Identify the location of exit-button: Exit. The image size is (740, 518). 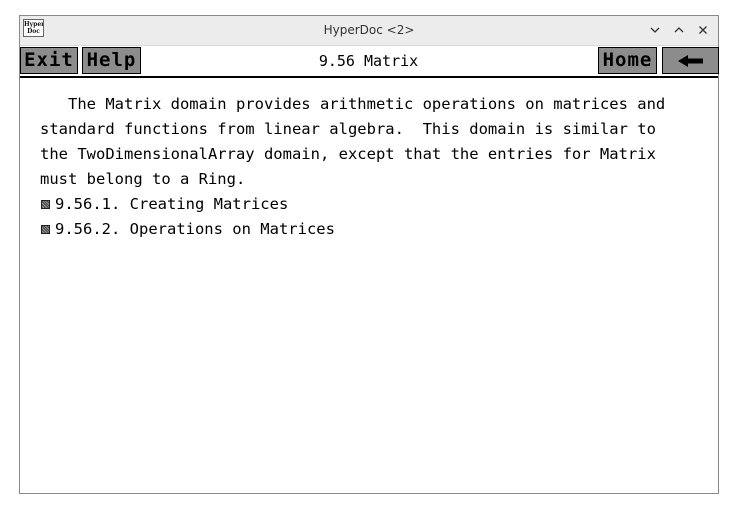
(49, 60).